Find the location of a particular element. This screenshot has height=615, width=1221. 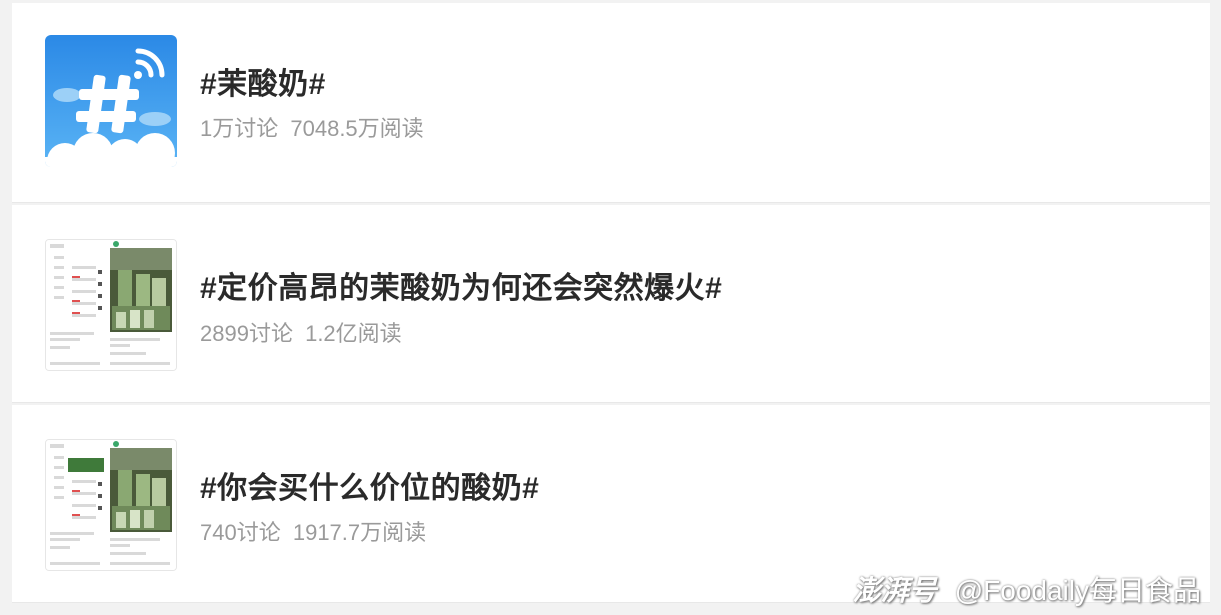

topic-stats: 1万讨论 7048.5万阅读 is located at coordinates (312, 127).